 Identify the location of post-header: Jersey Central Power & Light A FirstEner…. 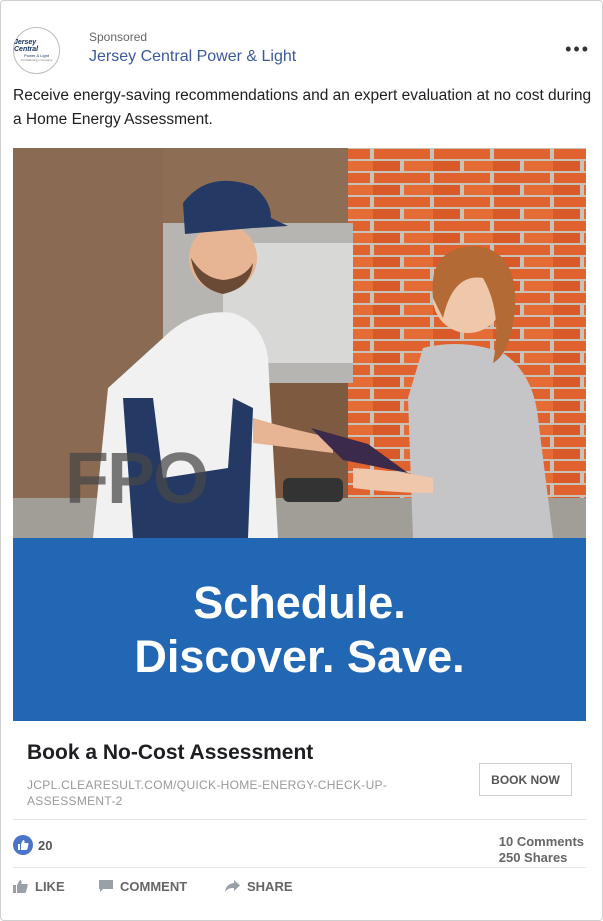
(301, 51).